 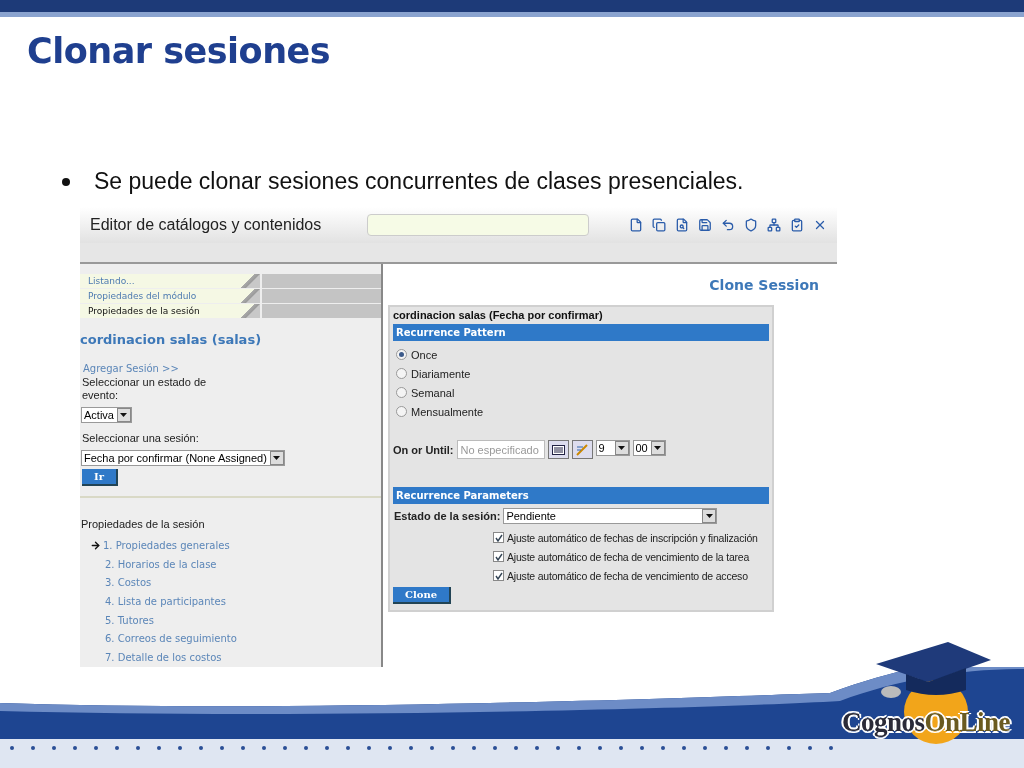 I want to click on minute-select: 00, so click(x=649, y=448).